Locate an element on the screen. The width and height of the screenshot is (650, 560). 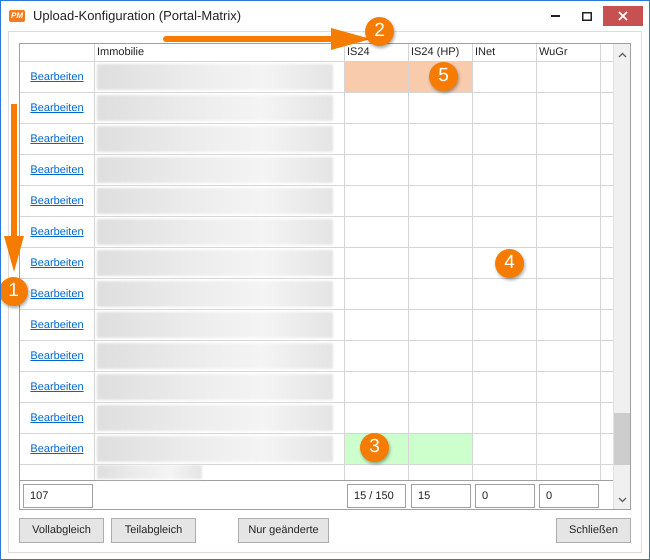
annotation-badge: 1 is located at coordinates (14, 291).